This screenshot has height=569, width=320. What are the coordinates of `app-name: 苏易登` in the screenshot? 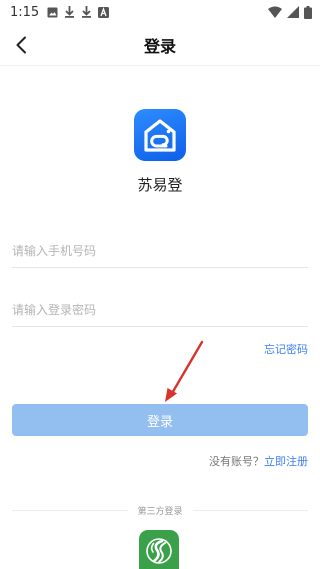 It's located at (160, 185).